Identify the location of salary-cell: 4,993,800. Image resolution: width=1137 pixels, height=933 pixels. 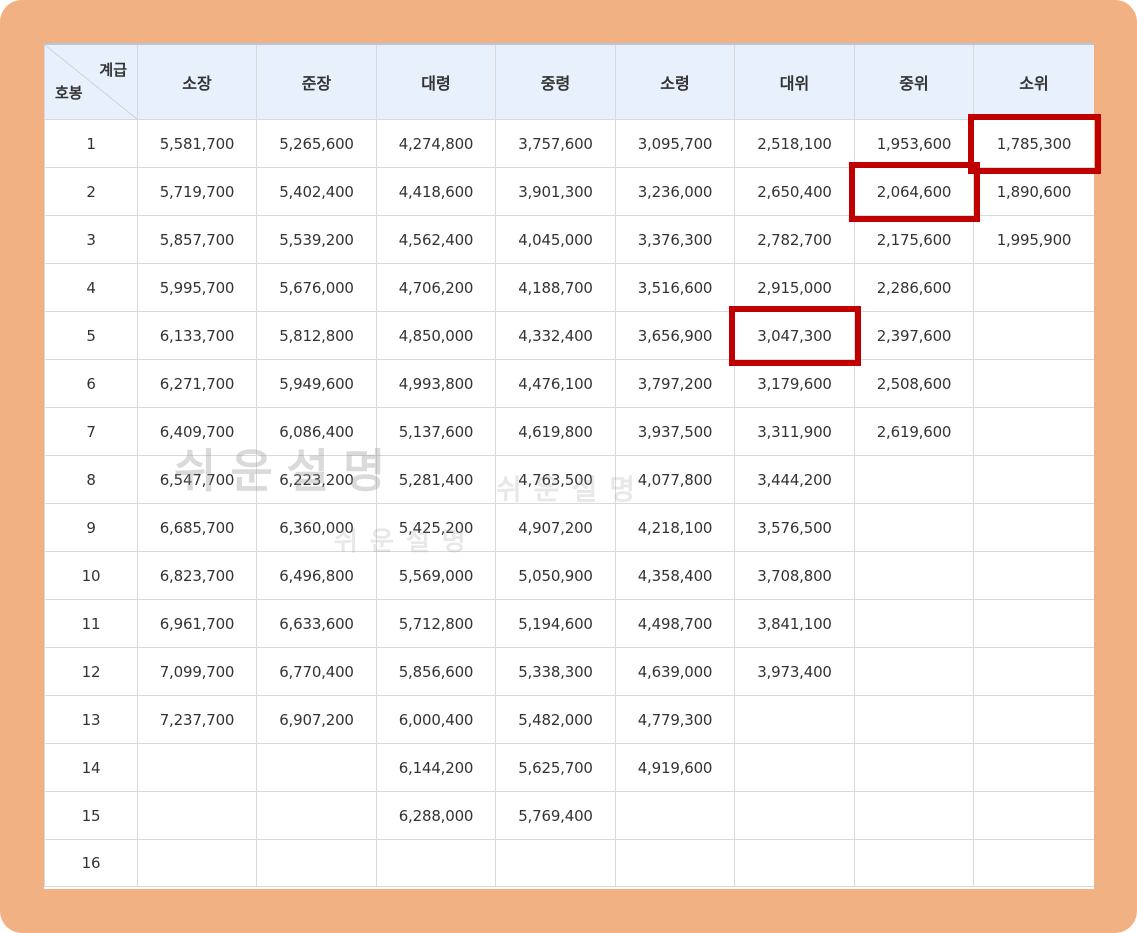
(436, 383).